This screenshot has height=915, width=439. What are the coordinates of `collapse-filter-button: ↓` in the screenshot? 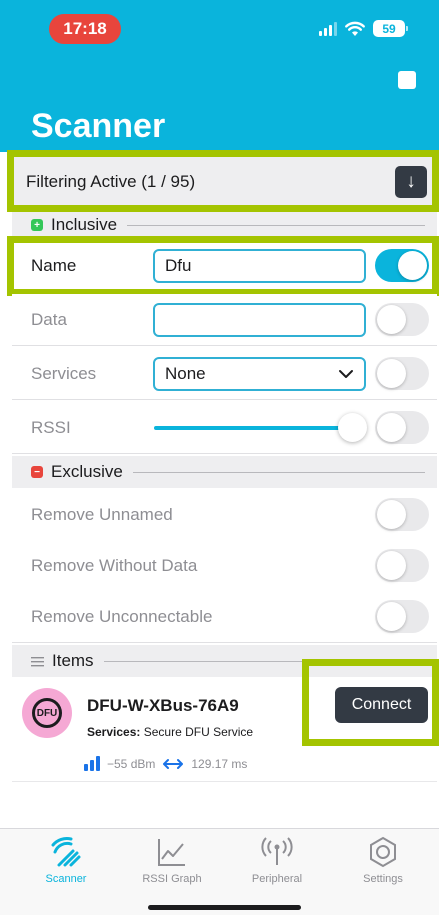 It's located at (411, 182).